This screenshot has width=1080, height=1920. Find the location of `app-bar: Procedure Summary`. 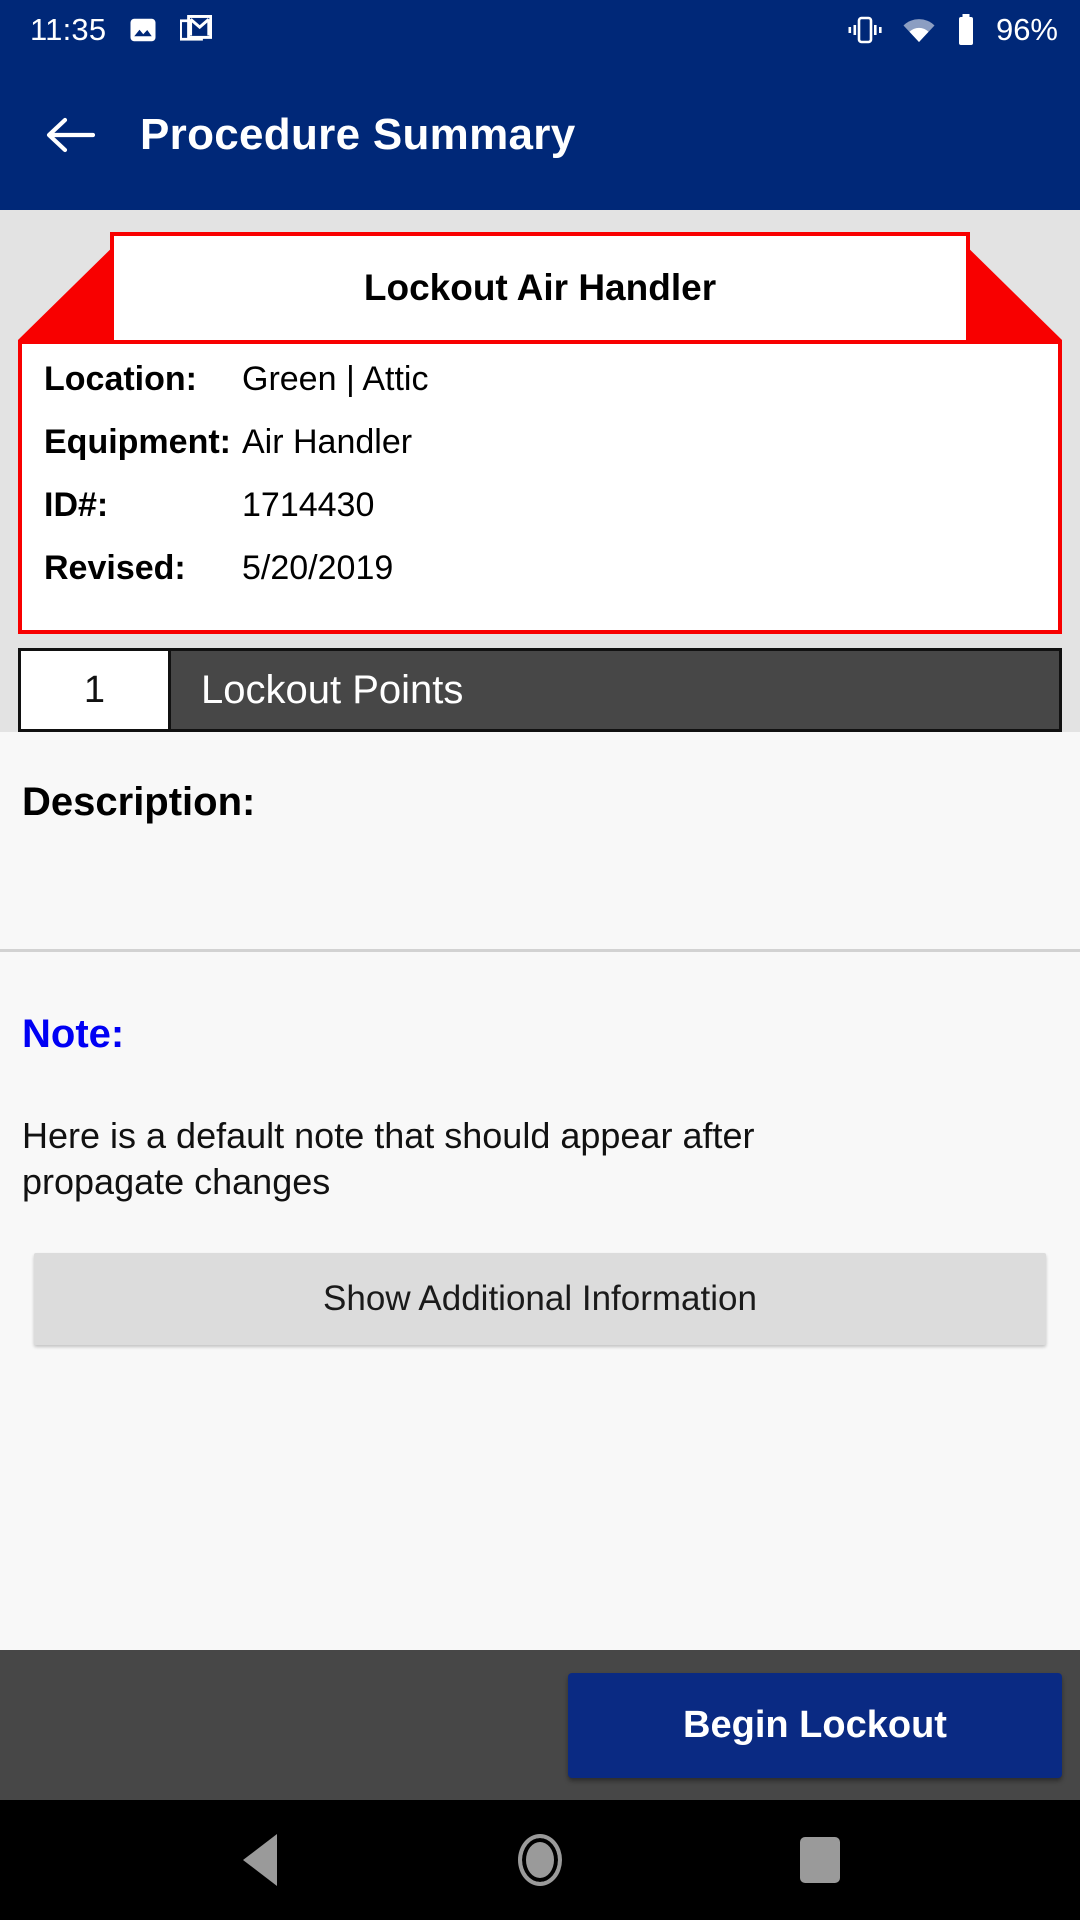

app-bar: Procedure Summary is located at coordinates (540, 135).